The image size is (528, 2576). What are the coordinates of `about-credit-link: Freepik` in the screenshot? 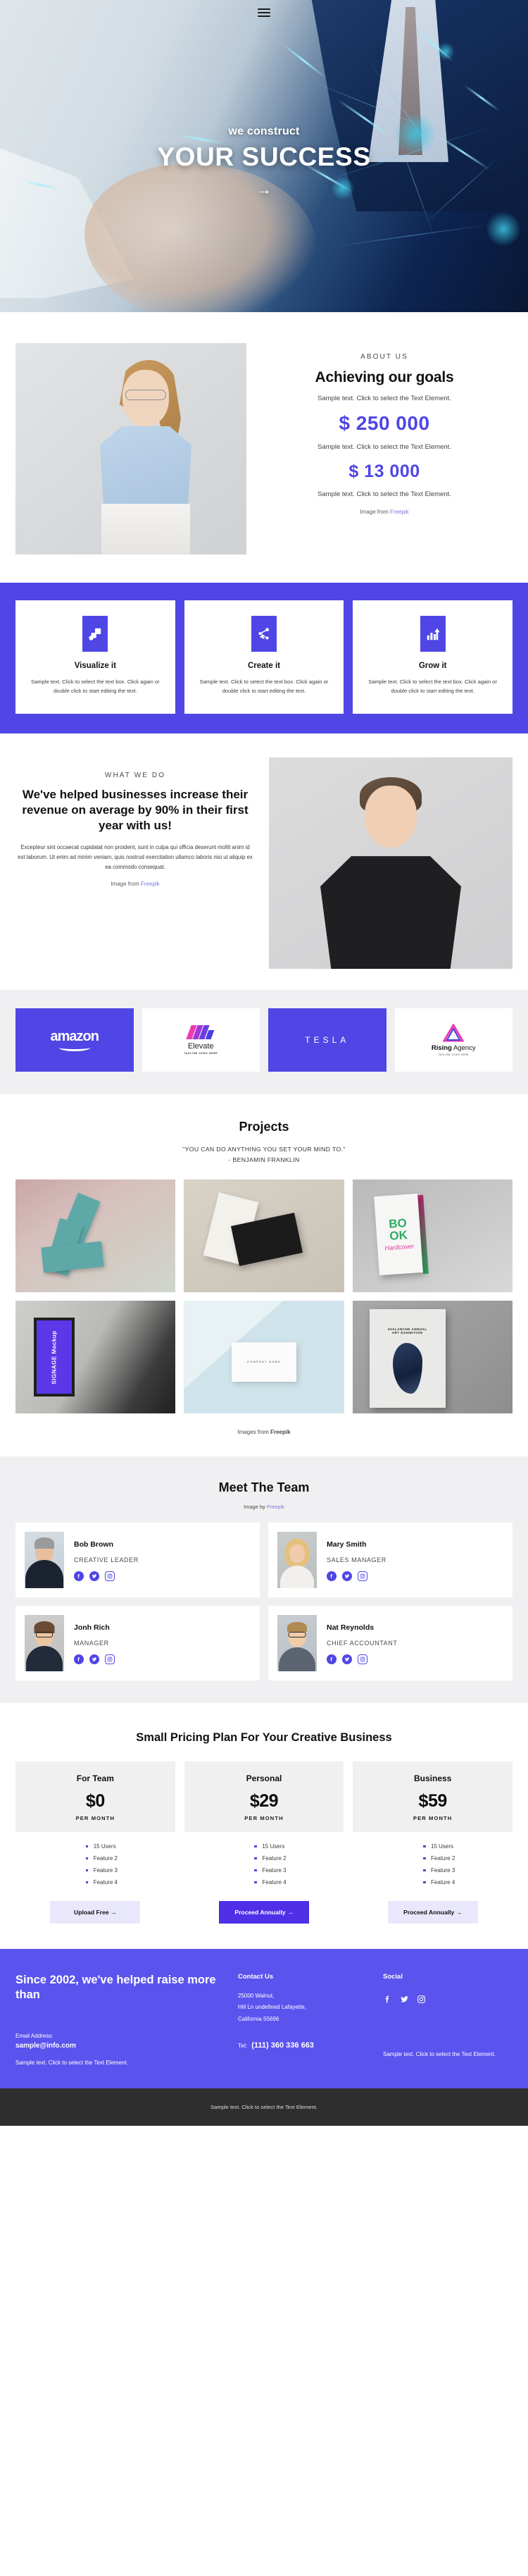 It's located at (399, 512).